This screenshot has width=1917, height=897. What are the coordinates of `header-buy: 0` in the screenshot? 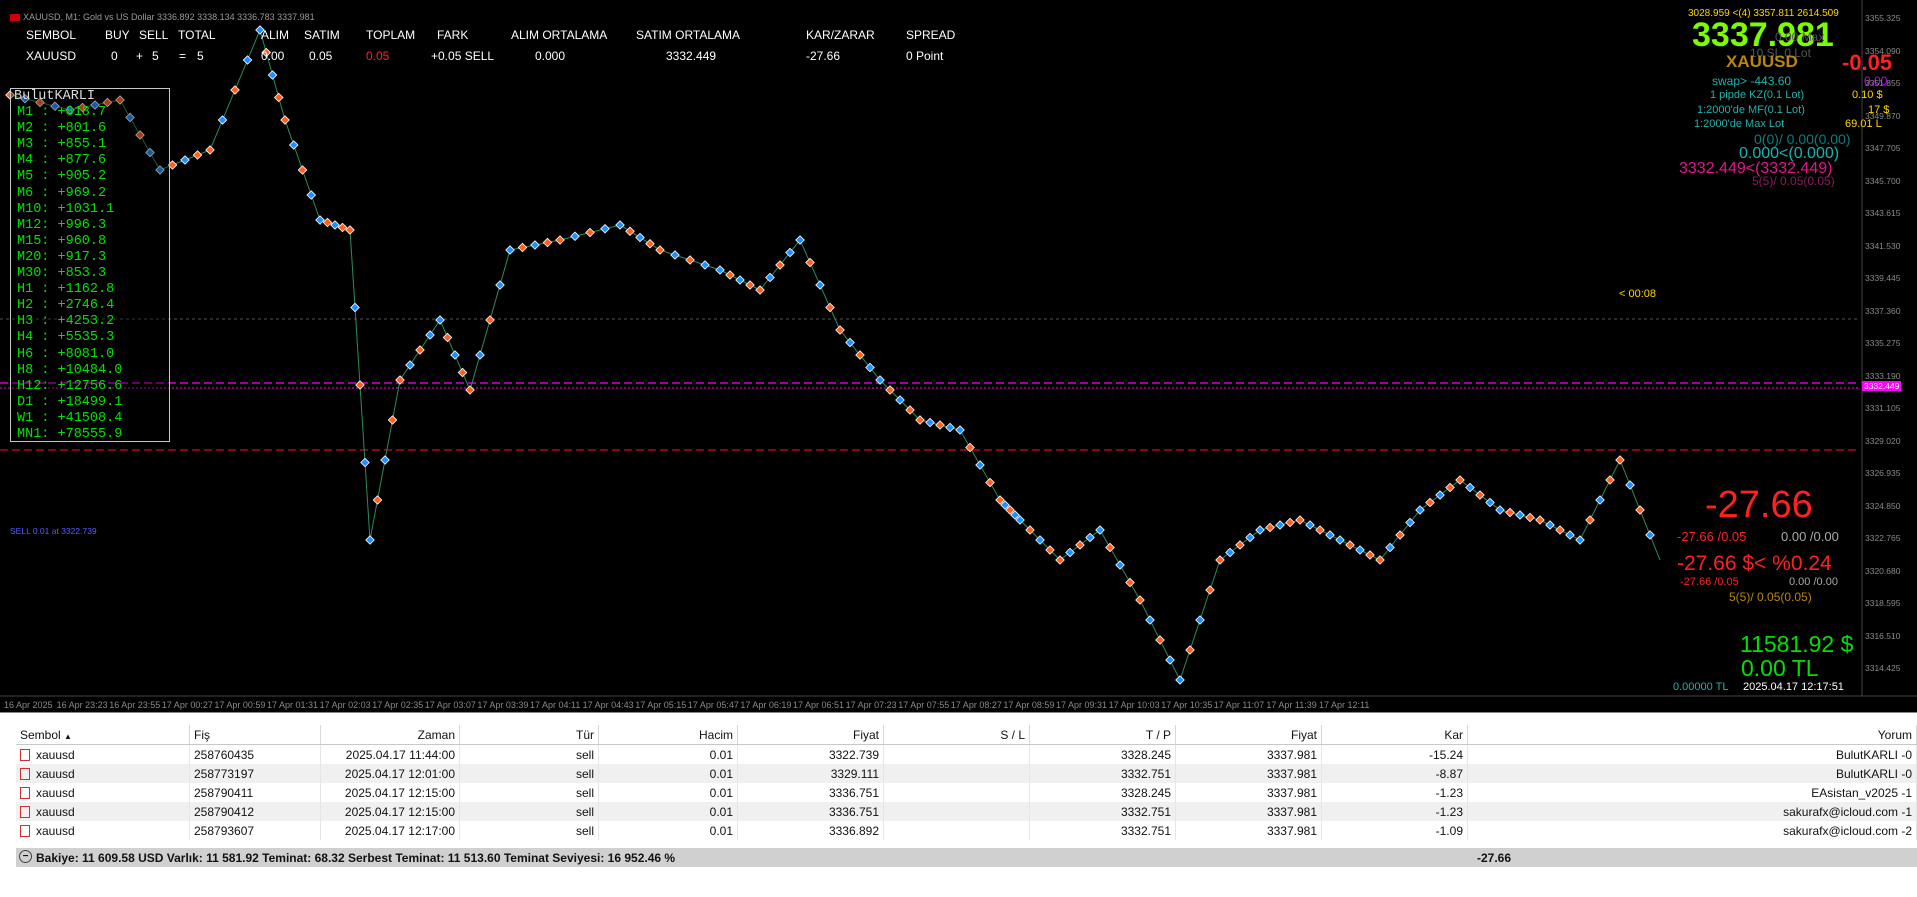 It's located at (114, 56).